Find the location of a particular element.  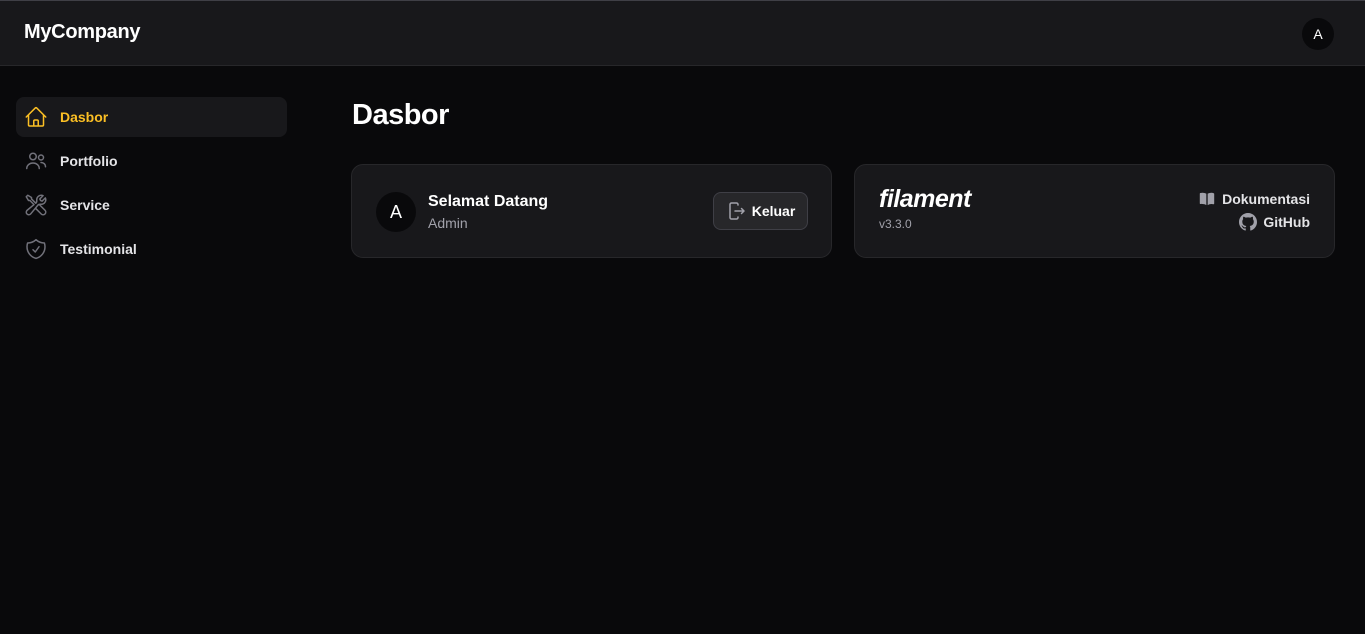

documentation-link: Dokumentasi is located at coordinates (1254, 199).